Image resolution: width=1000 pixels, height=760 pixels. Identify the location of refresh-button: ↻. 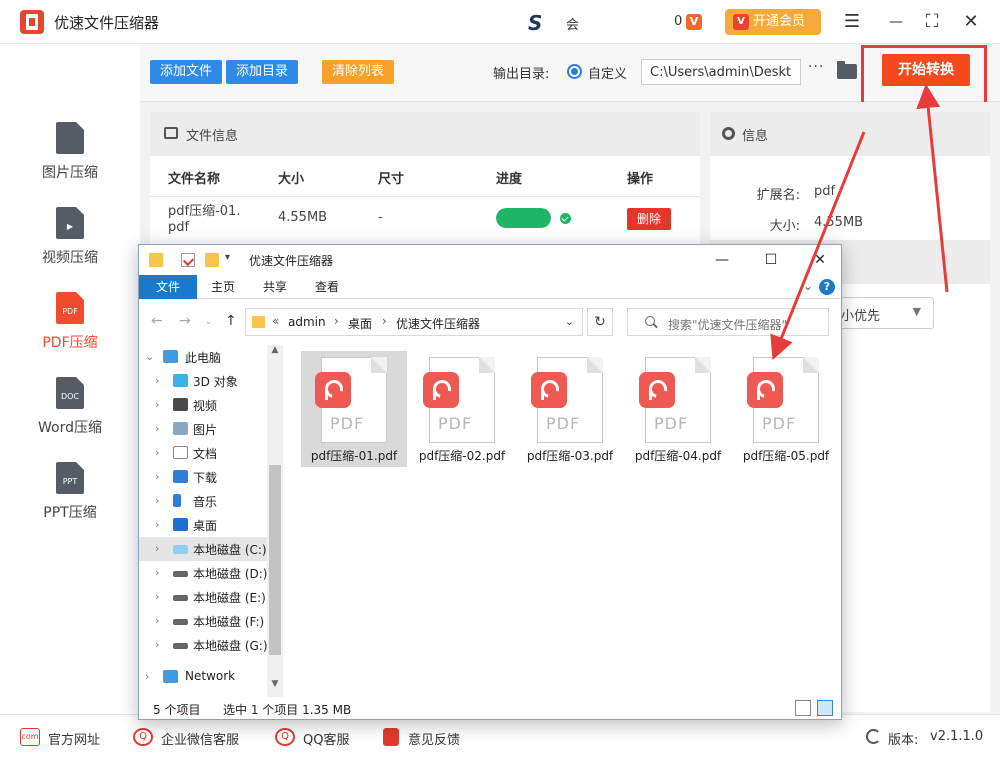
(600, 322).